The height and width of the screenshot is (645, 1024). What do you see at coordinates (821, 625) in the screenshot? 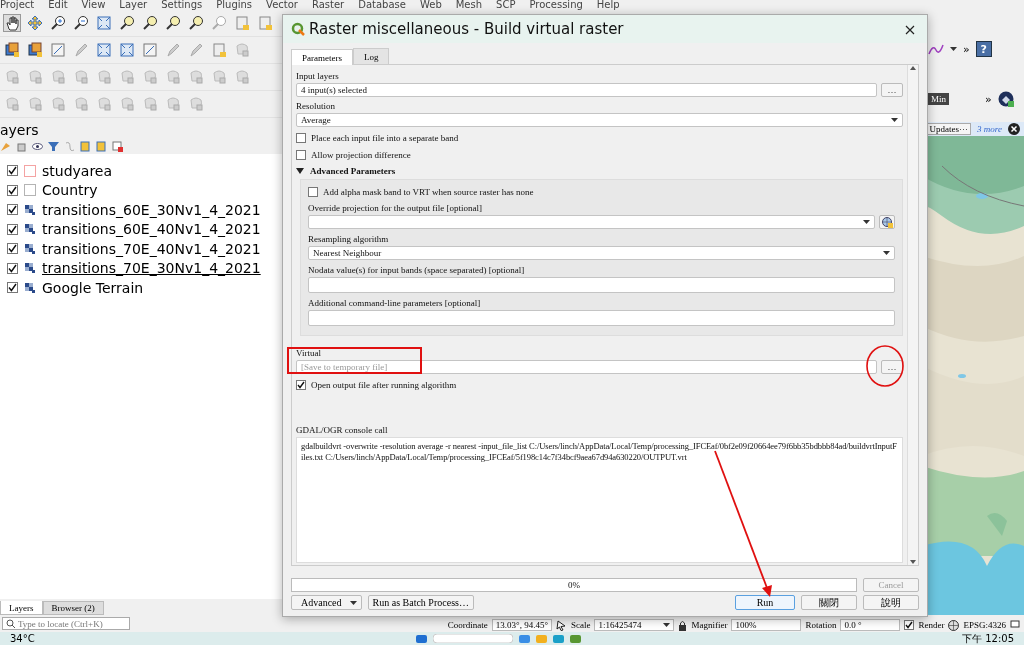
I see `rotation-label: Rotation` at bounding box center [821, 625].